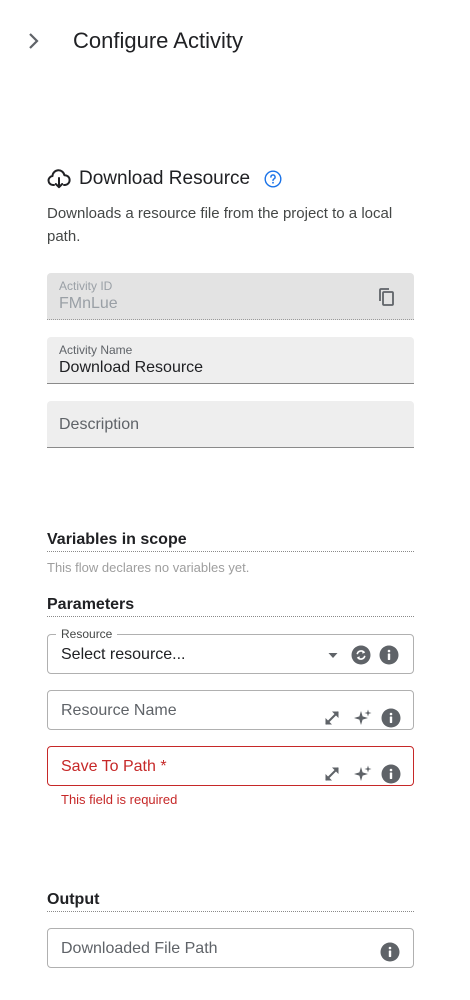  I want to click on dropdown-arrow-icon, so click(333, 655).